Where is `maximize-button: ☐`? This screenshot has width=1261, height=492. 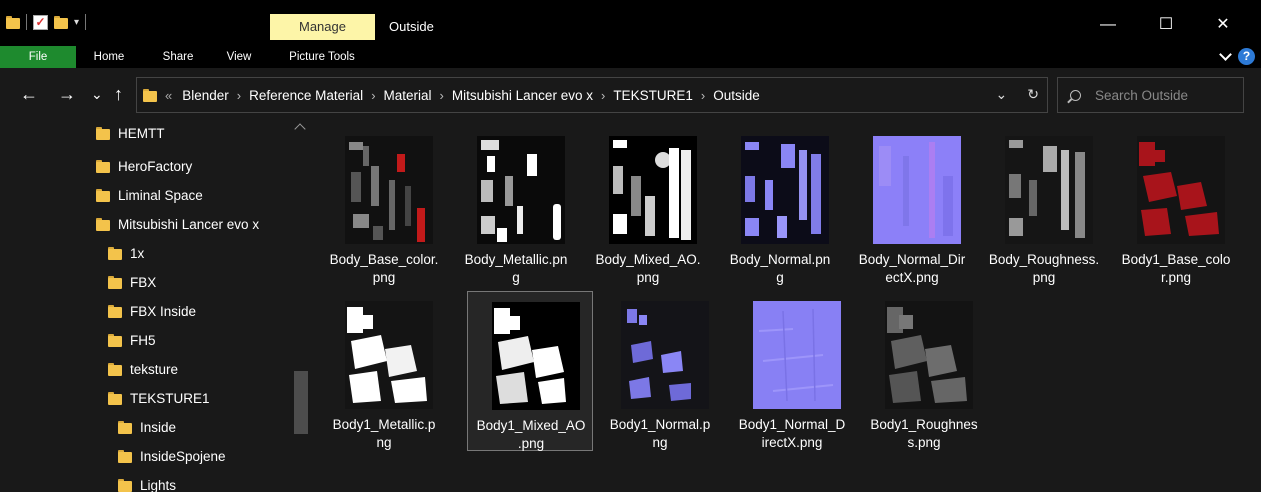
maximize-button: ☐ is located at coordinates (1166, 25).